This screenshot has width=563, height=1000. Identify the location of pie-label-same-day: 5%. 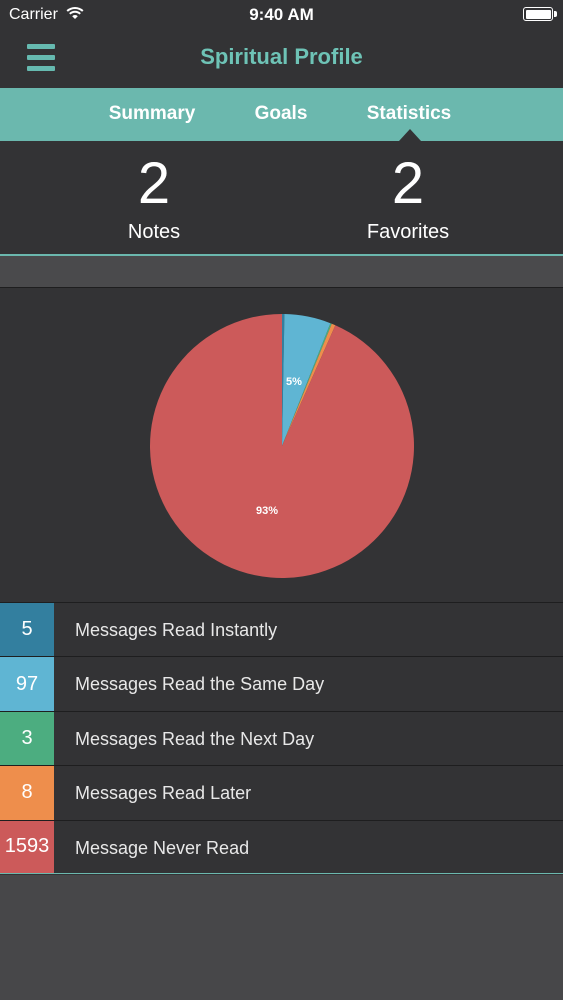
(294, 382).